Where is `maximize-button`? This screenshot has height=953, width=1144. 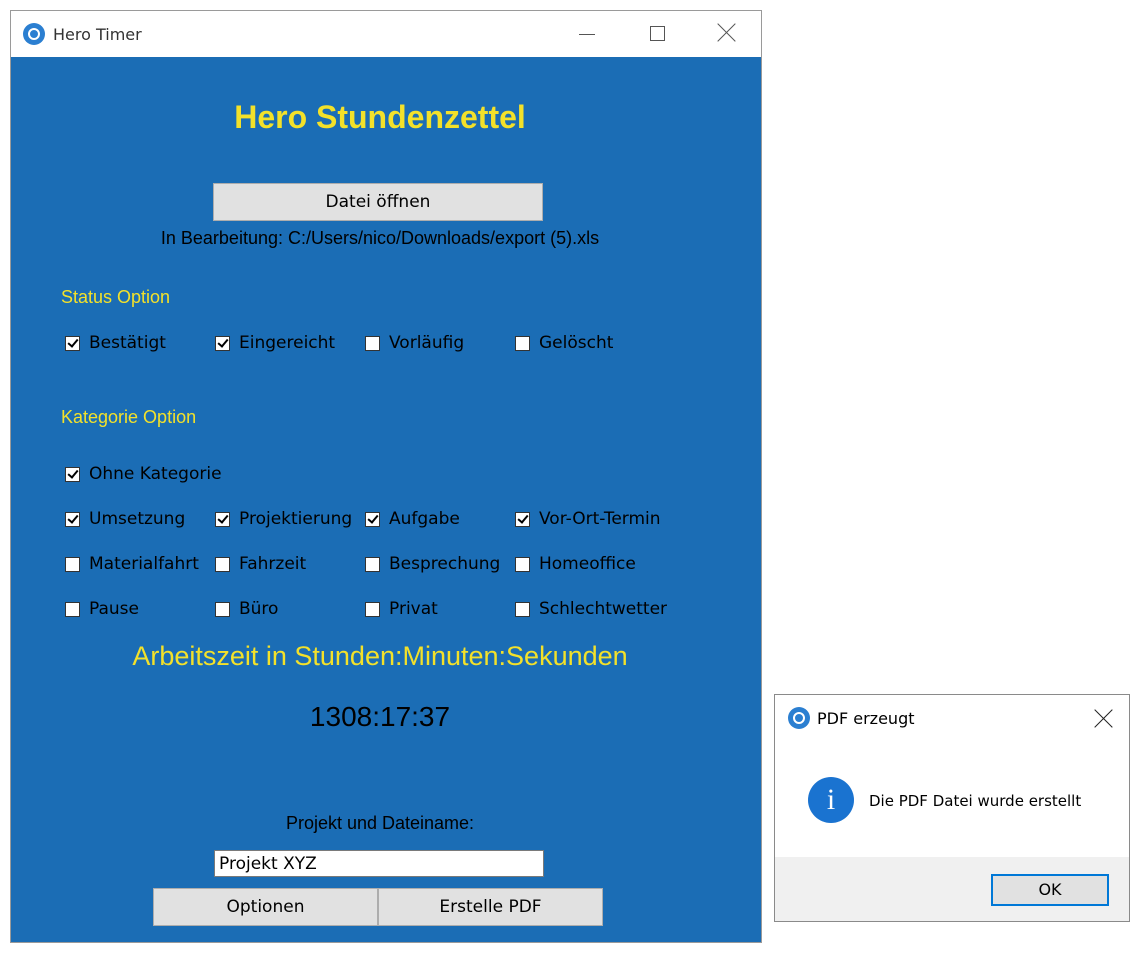 maximize-button is located at coordinates (656, 34).